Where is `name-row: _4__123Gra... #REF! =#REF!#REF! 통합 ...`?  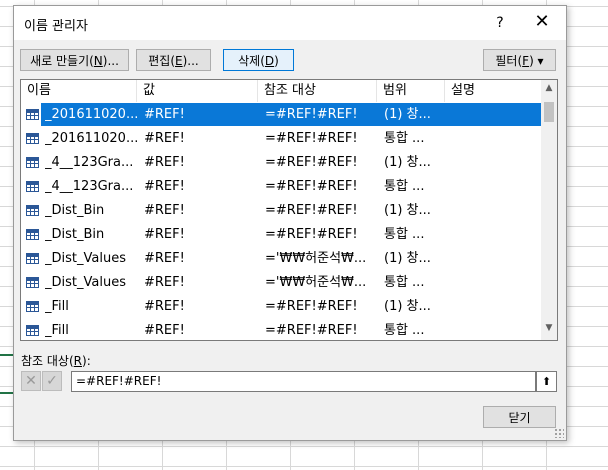
name-row: _4__123Gra... #REF! =#REF!#REF! 통합 ... is located at coordinates (281, 187).